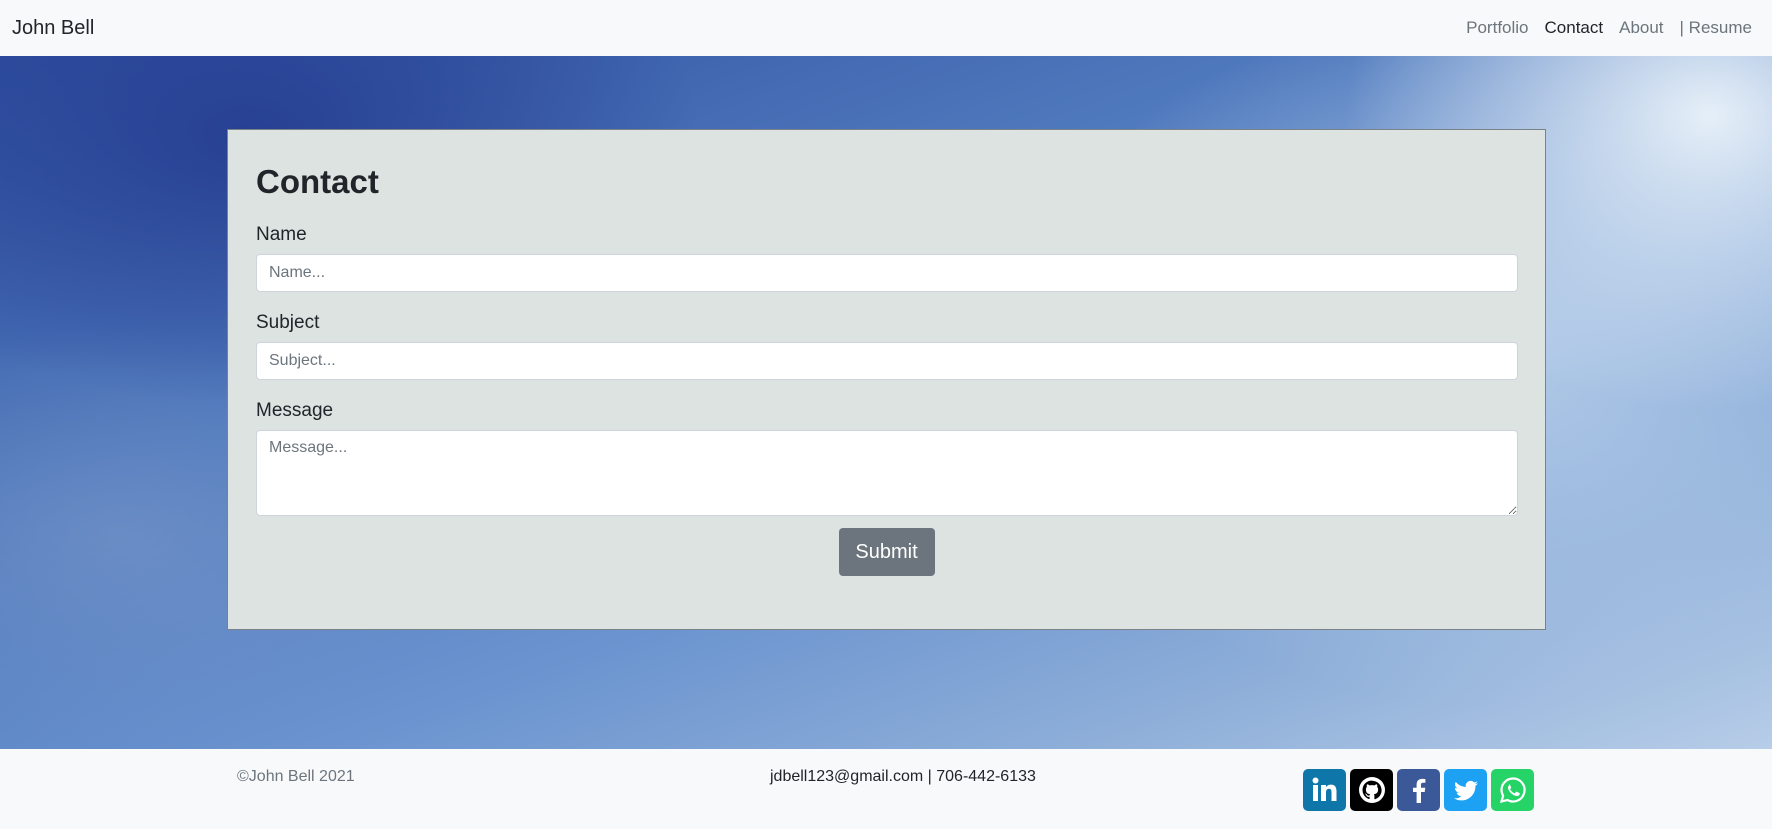 The height and width of the screenshot is (829, 1772). I want to click on nav-links: Portfolio Contact About | Resume, so click(1609, 28).